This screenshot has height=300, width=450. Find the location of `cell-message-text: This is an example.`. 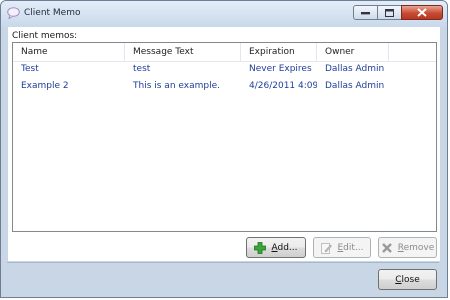

cell-message-text: This is an example. is located at coordinates (176, 86).